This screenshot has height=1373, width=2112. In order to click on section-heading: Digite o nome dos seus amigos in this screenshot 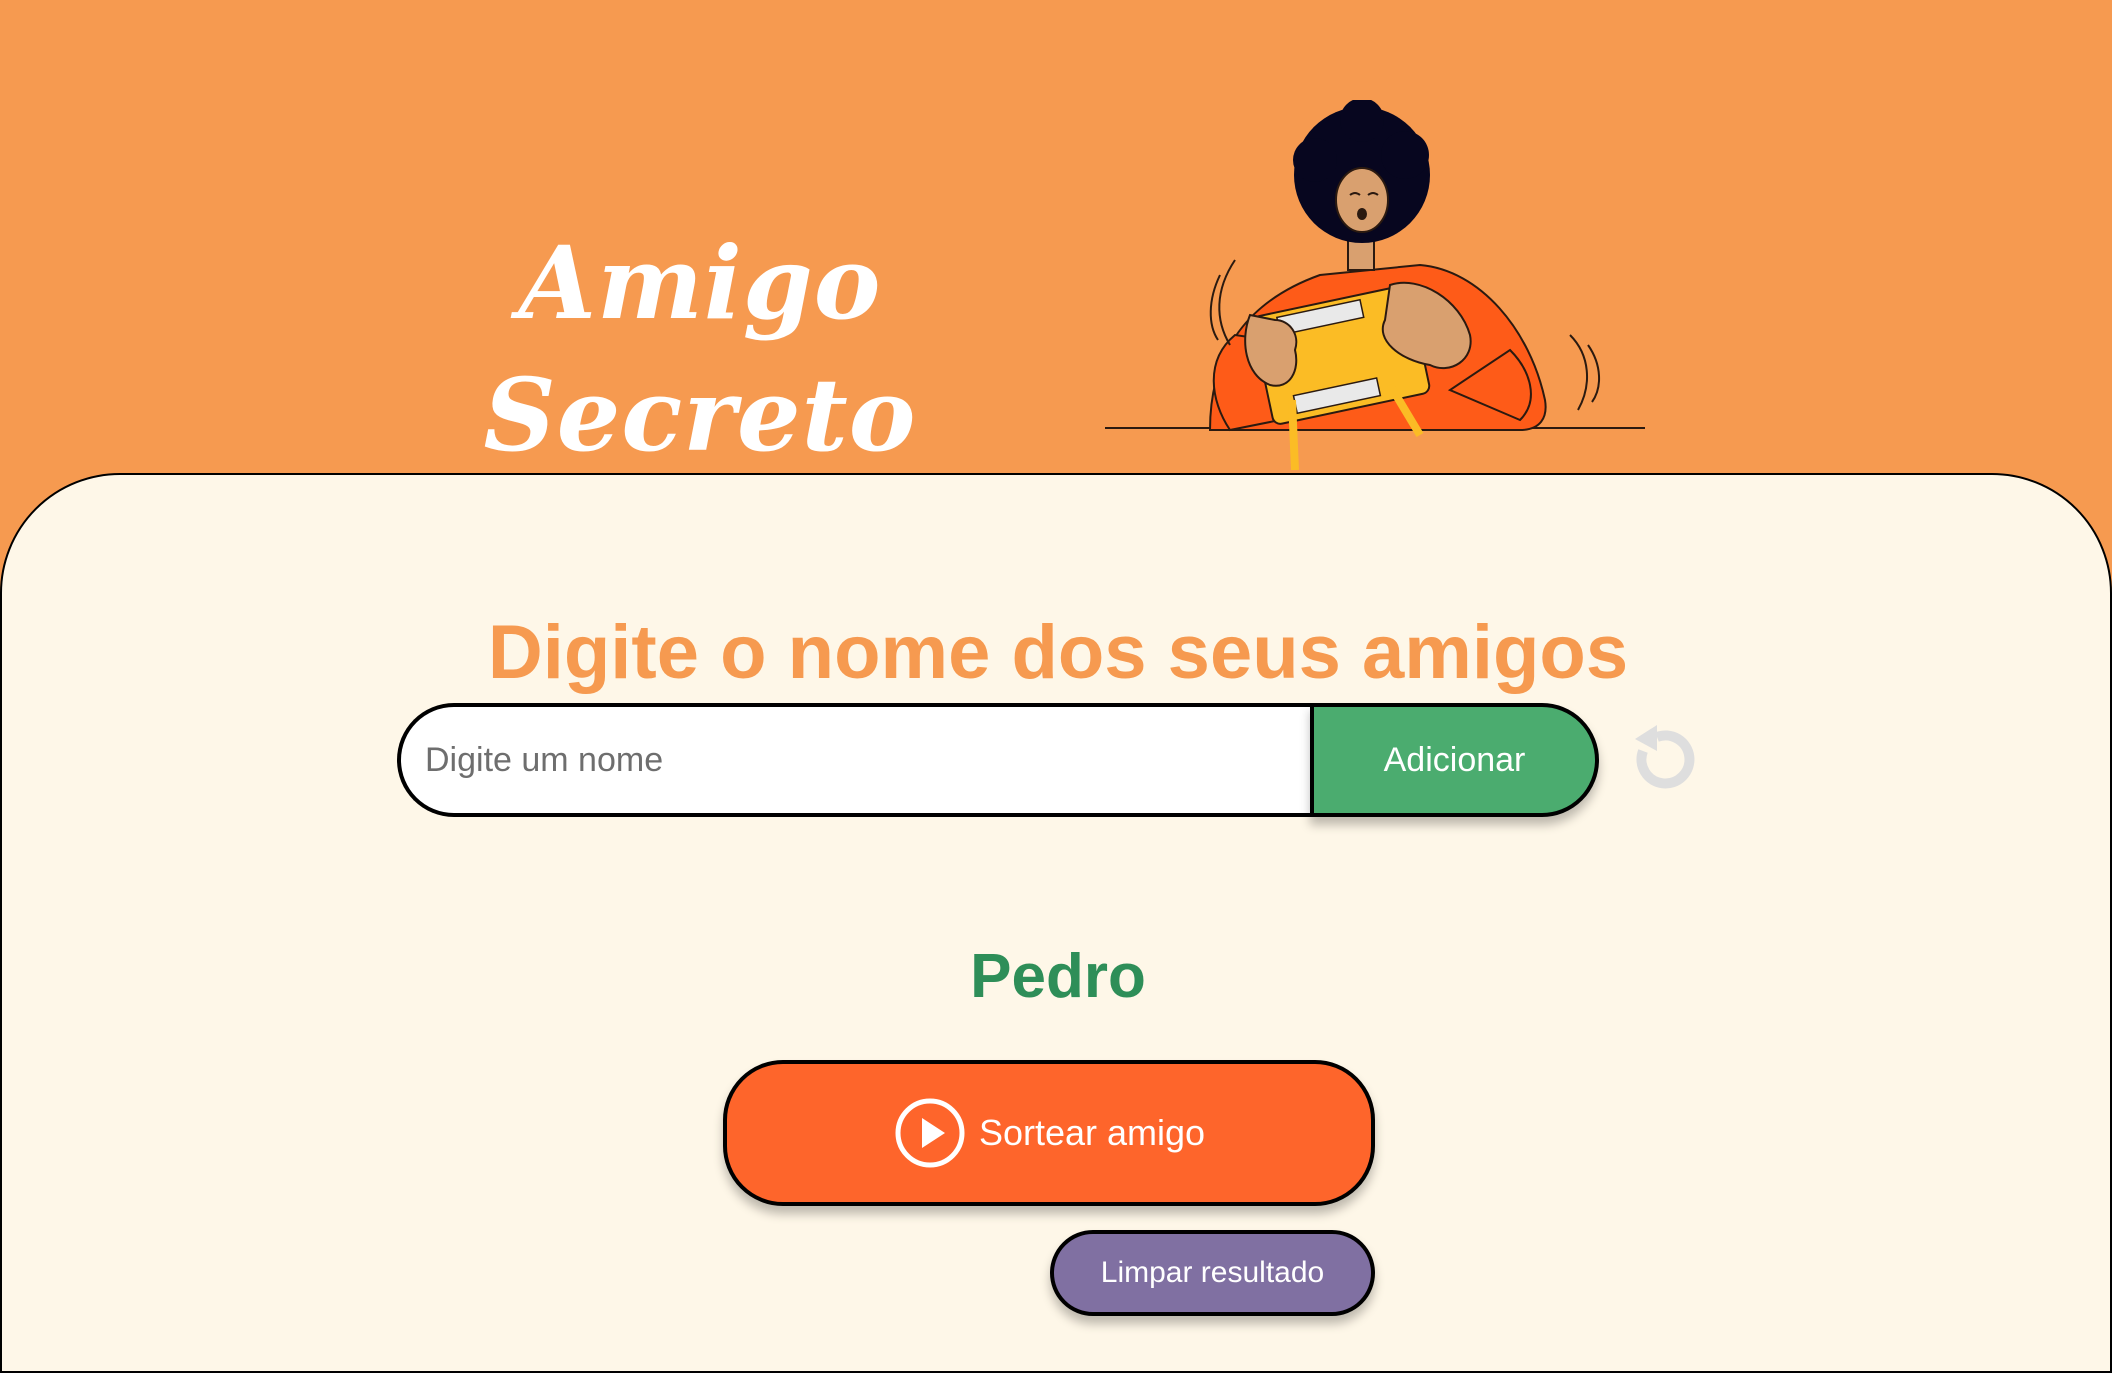, I will do `click(1058, 653)`.